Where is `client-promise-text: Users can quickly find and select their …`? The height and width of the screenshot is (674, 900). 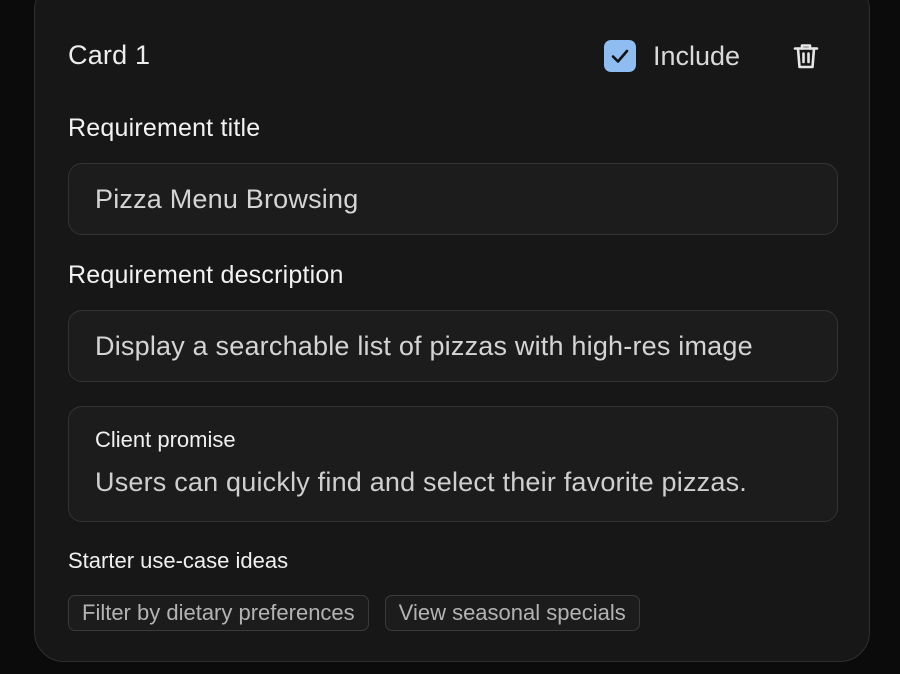
client-promise-text: Users can quickly find and select their … is located at coordinates (421, 482).